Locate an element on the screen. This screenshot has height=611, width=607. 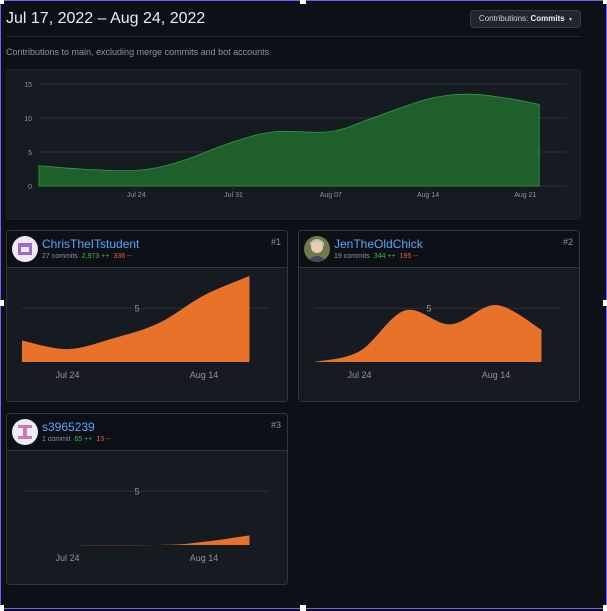
contributor-rank: #2 is located at coordinates (567, 242).